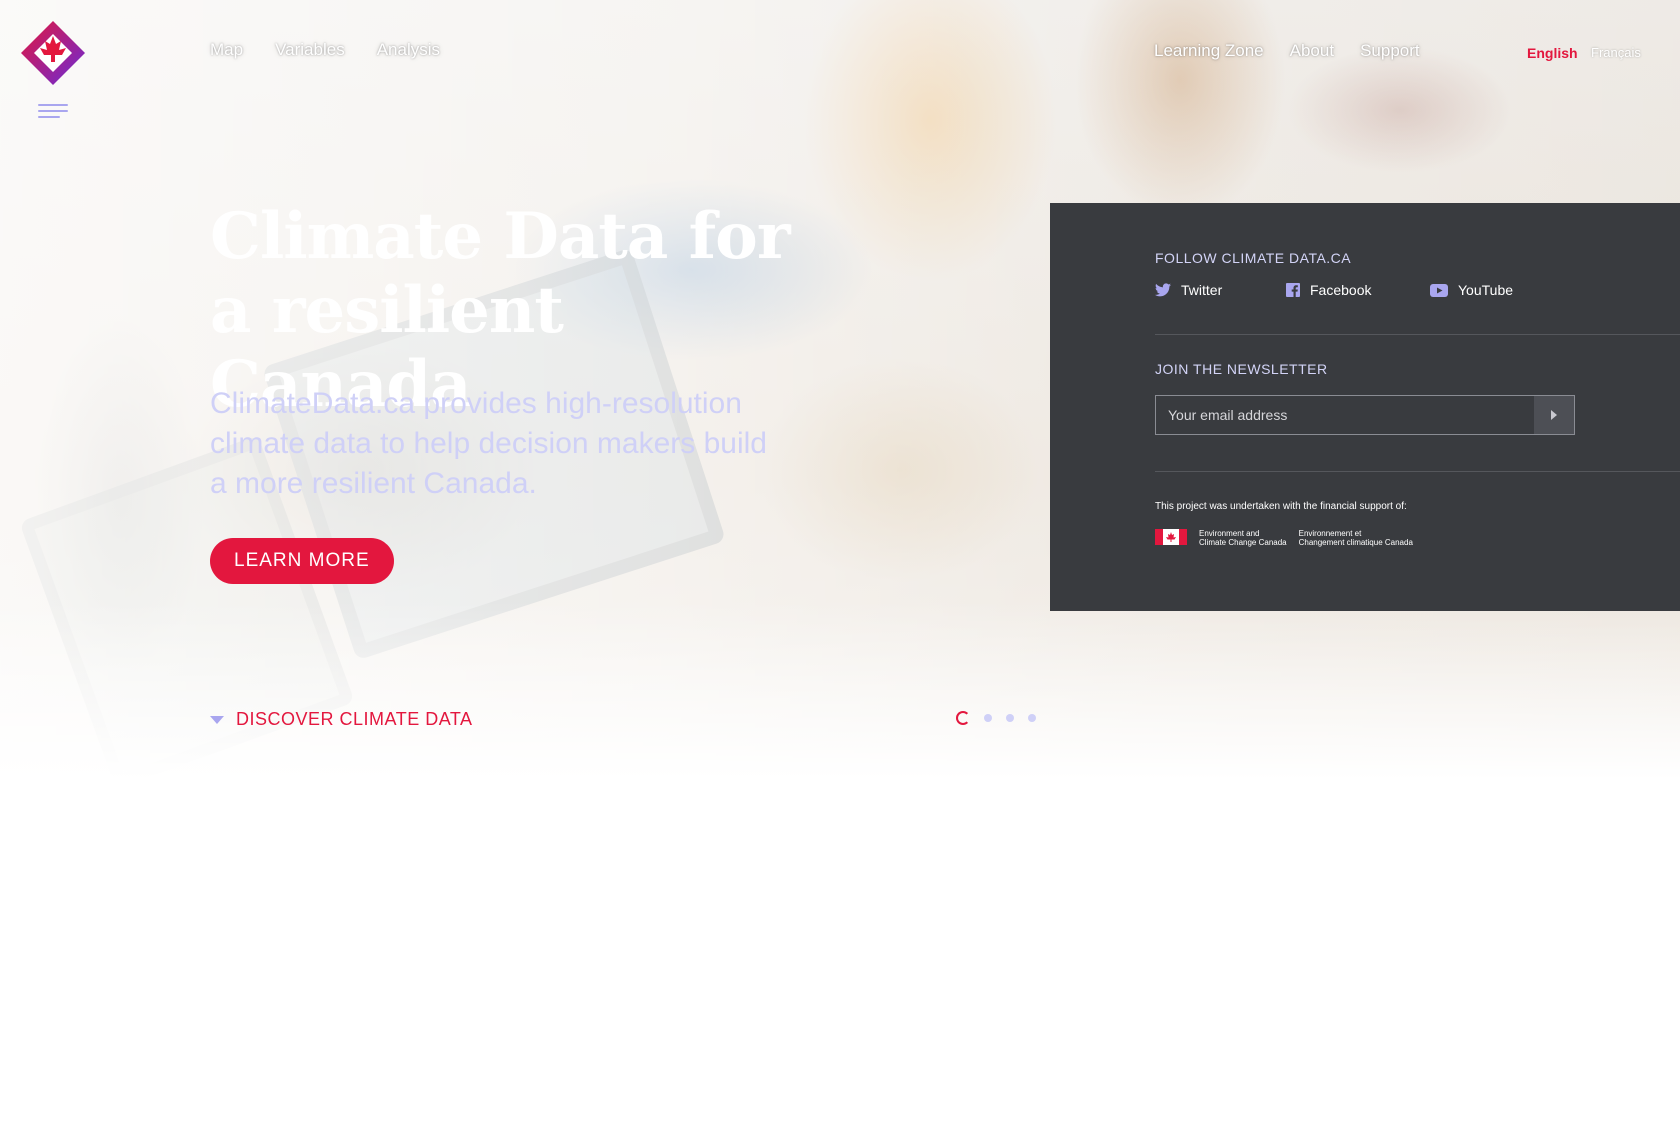 The width and height of the screenshot is (1680, 1148). Describe the element at coordinates (354, 719) in the screenshot. I see `discover-label: DISCOVER CLIMATE DATA` at that location.